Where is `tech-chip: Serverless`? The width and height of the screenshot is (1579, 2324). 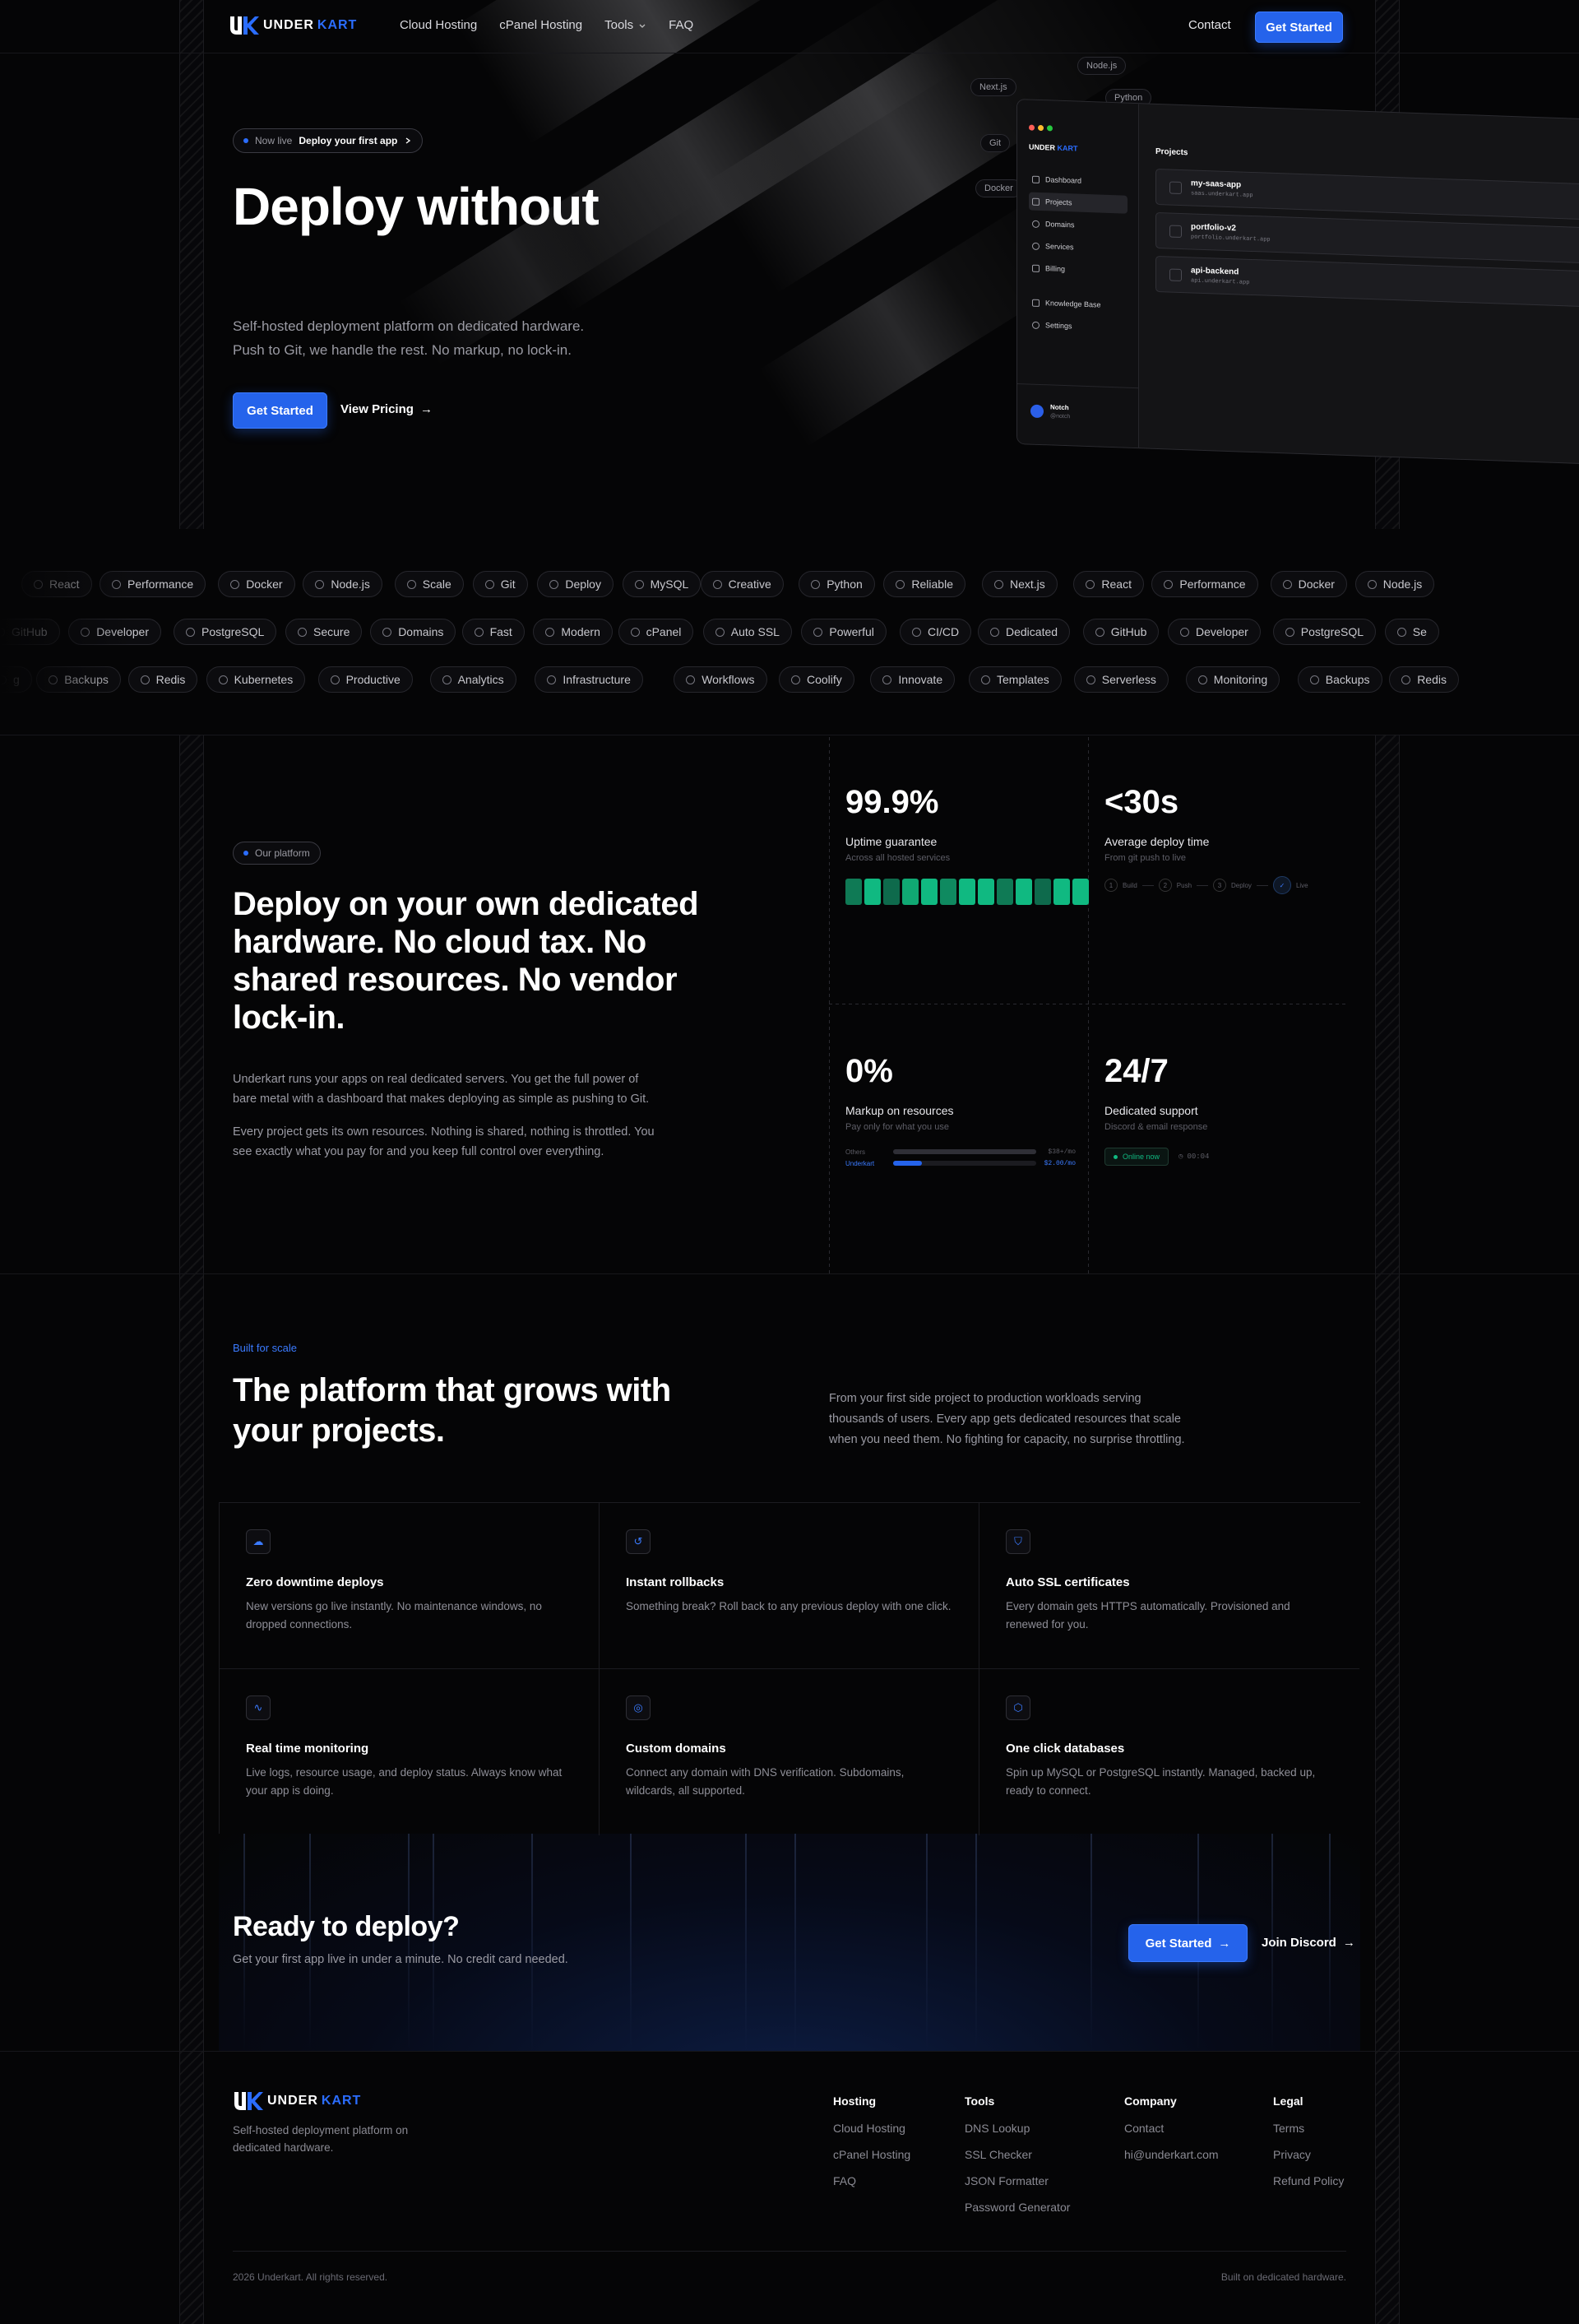 tech-chip: Serverless is located at coordinates (1121, 680).